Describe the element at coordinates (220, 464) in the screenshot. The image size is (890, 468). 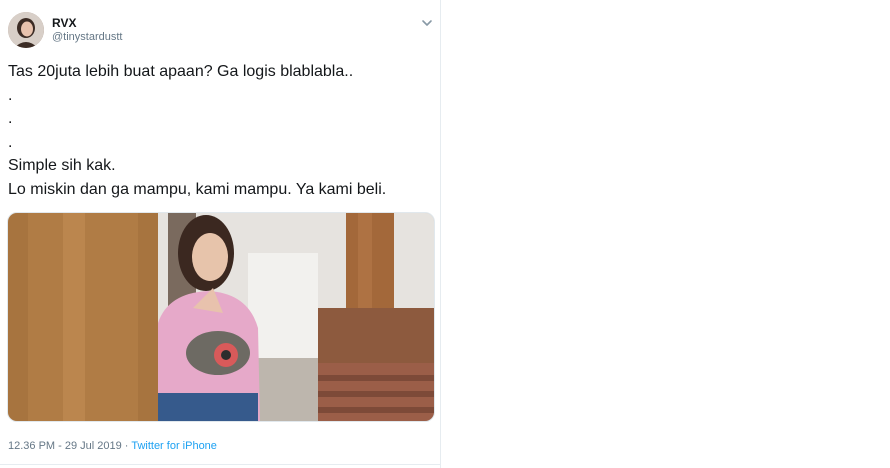
I see `divider` at that location.